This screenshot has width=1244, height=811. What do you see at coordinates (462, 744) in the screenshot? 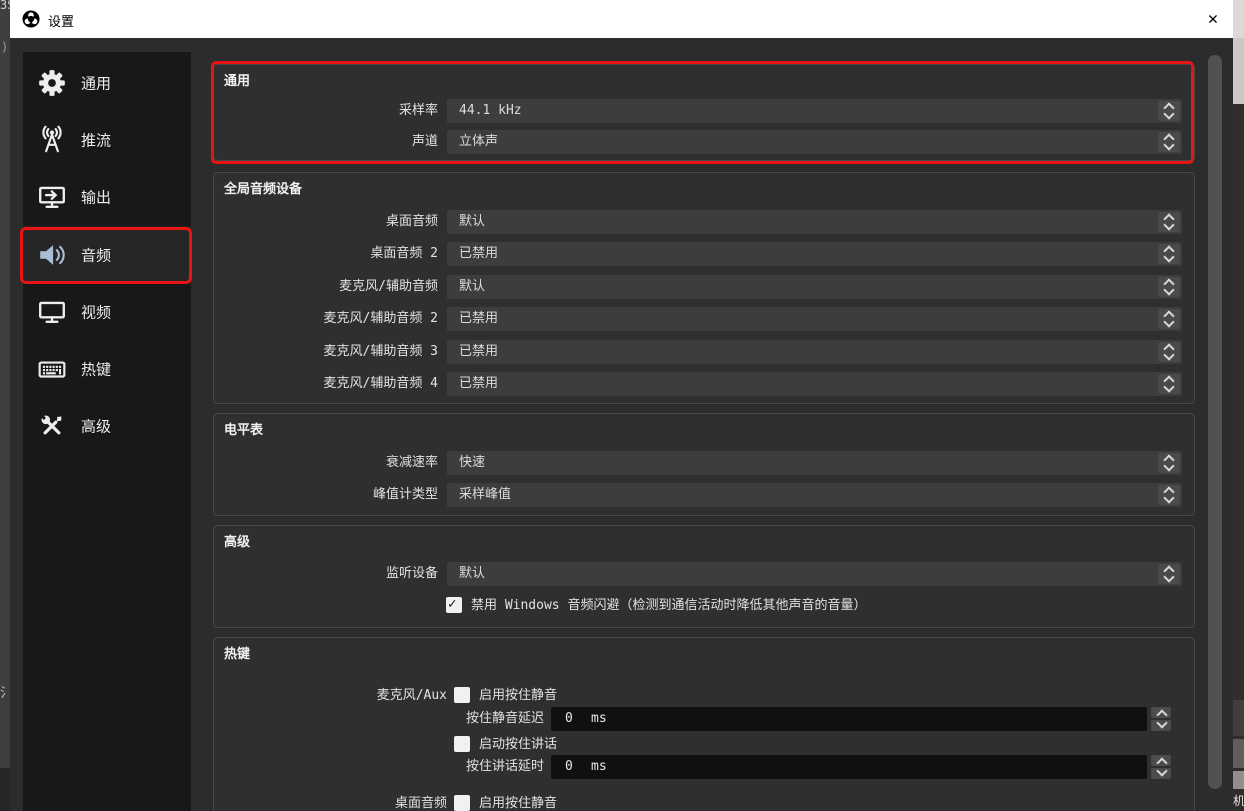
I see `push-to-talk-checkbox` at bounding box center [462, 744].